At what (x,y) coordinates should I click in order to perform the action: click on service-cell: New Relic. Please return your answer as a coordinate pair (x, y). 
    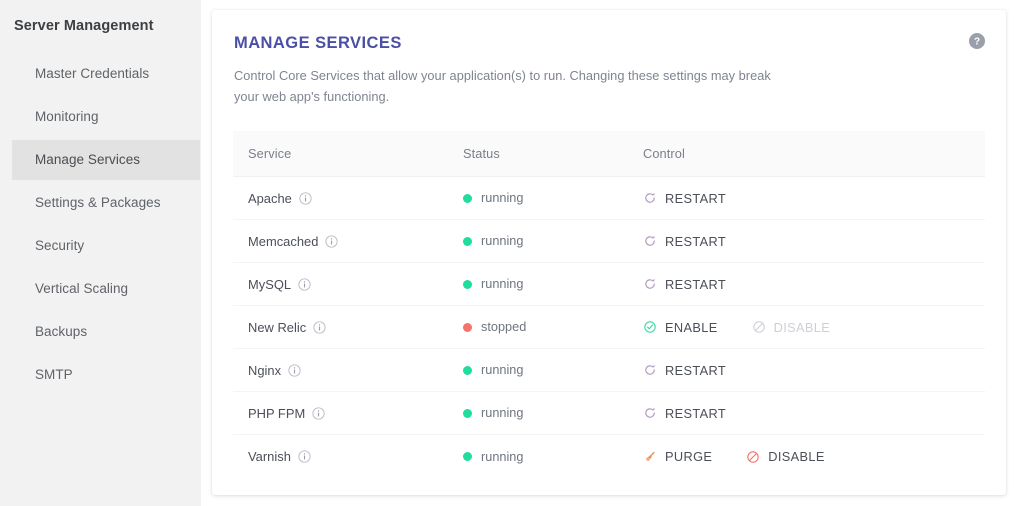
    Looking at the image, I should click on (348, 327).